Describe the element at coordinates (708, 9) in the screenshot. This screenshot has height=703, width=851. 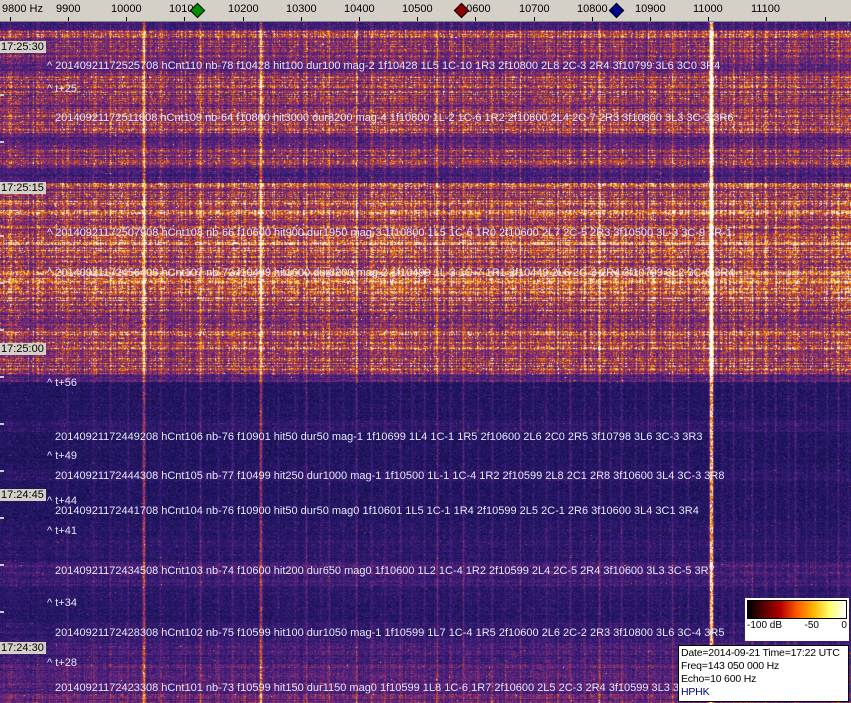
I see `freq-label-11000: 11000` at that location.